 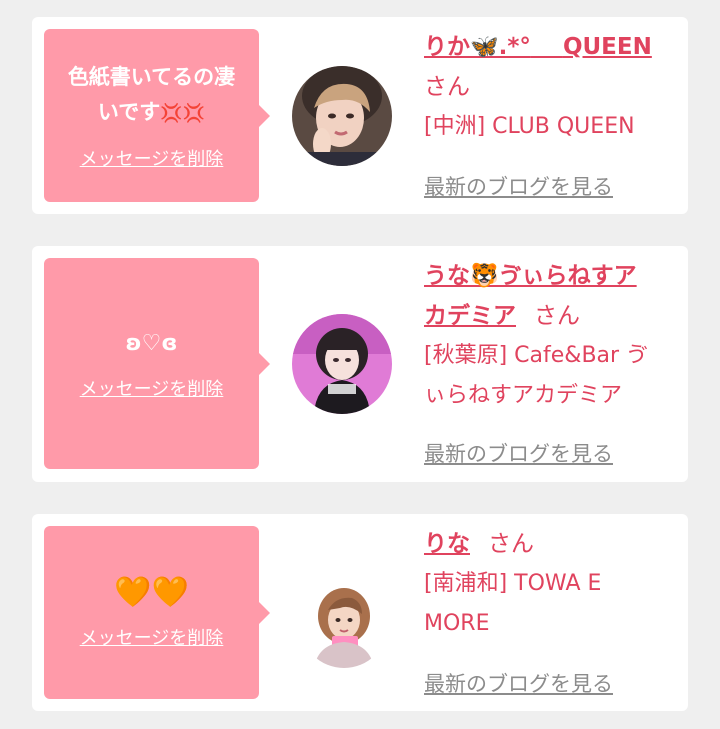 I want to click on shop-name: [秋葉原] Cafe&Bar ゔ ぃらねすアカデミア, so click(x=544, y=376).